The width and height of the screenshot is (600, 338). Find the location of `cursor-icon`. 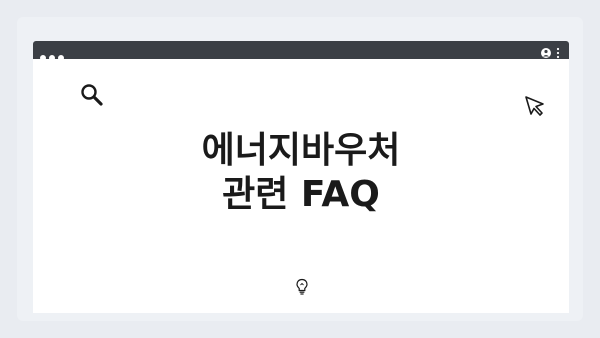

cursor-icon is located at coordinates (534, 106).